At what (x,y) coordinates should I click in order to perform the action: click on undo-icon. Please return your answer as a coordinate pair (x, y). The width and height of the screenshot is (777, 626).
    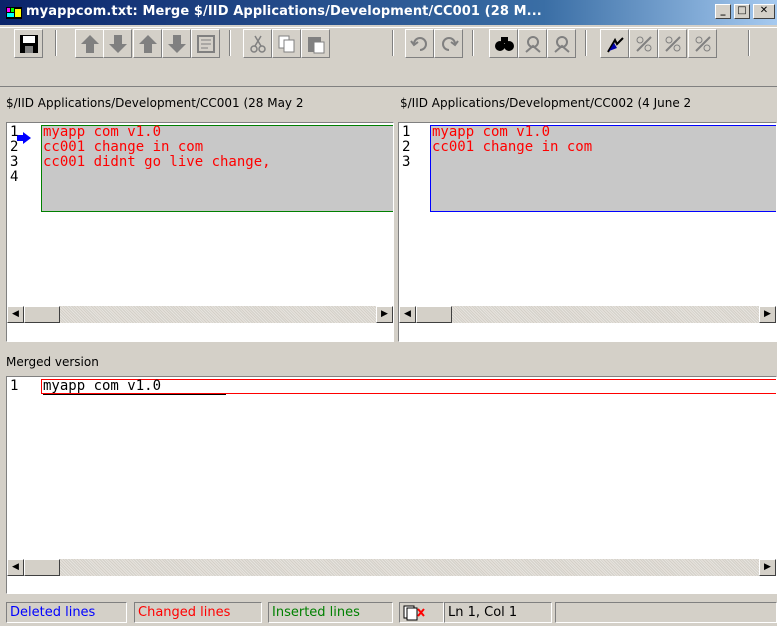
    Looking at the image, I should click on (418, 44).